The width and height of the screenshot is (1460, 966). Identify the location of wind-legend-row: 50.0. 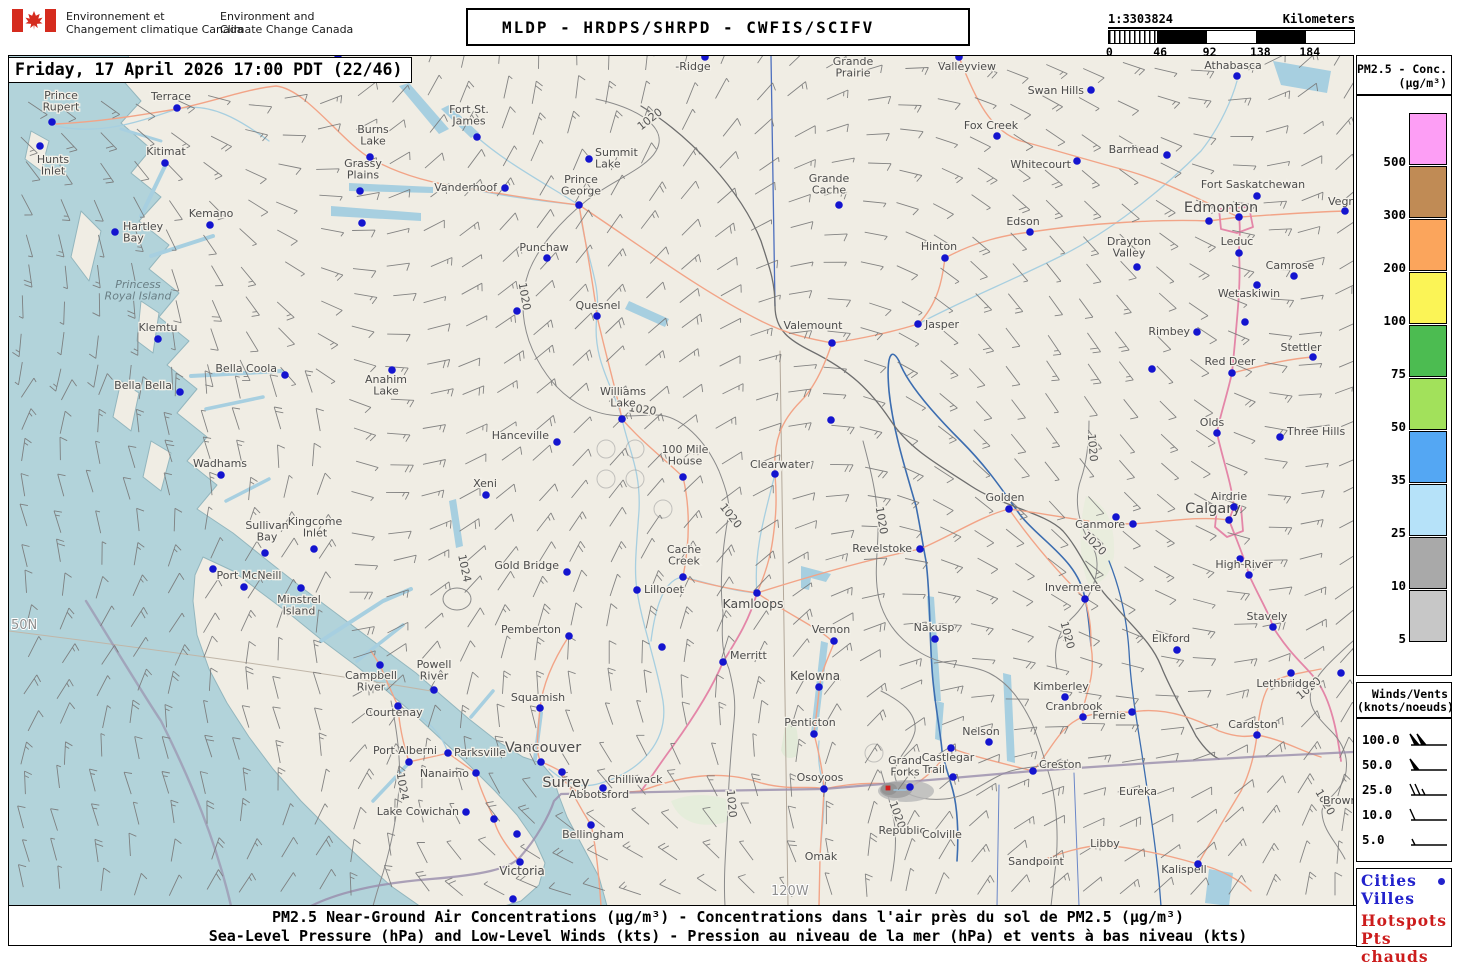
(1404, 764).